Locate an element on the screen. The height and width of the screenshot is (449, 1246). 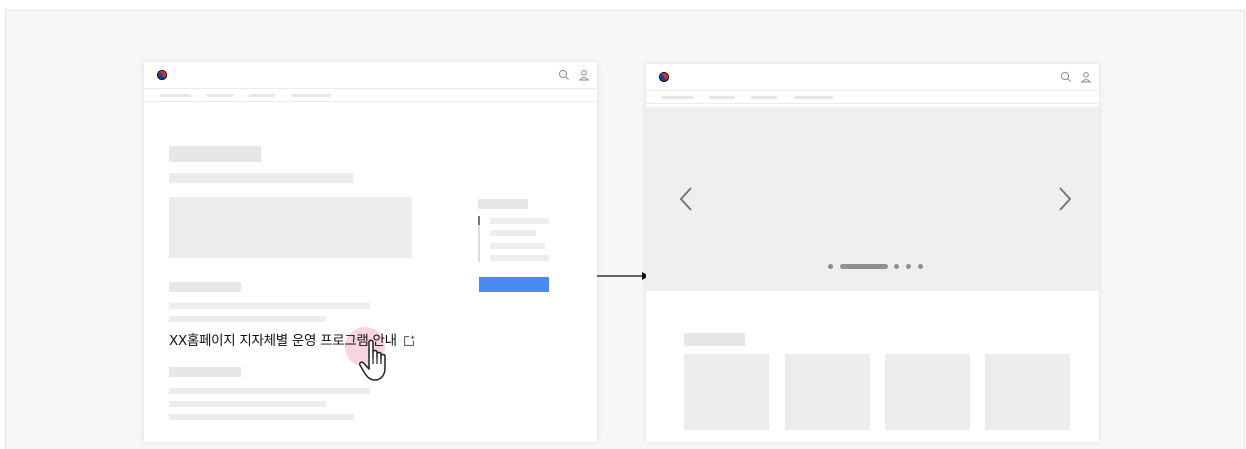
sidebar-action-button is located at coordinates (514, 284).